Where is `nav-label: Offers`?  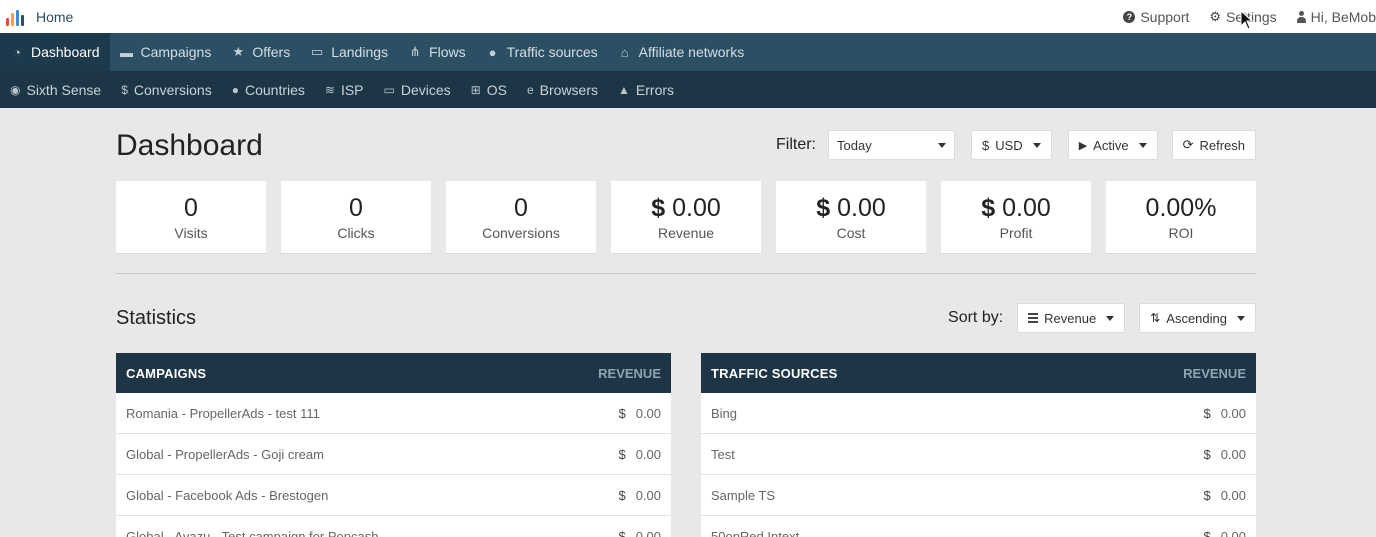 nav-label: Offers is located at coordinates (271, 52).